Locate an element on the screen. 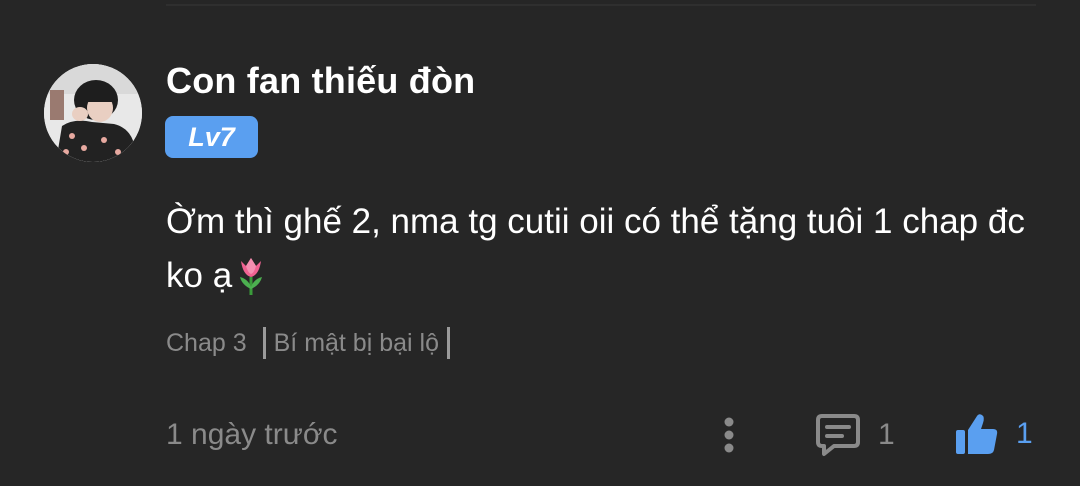 Image resolution: width=1080 pixels, height=486 pixels. more-vertical-icon is located at coordinates (729, 435).